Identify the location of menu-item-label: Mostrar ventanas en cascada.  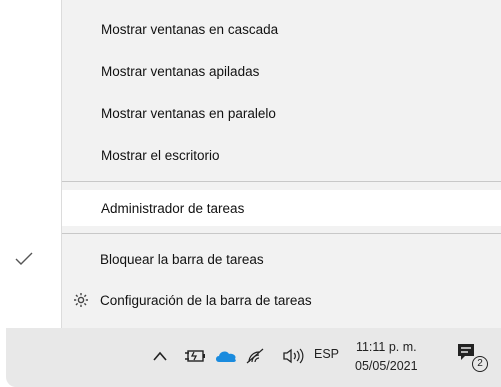
(190, 29).